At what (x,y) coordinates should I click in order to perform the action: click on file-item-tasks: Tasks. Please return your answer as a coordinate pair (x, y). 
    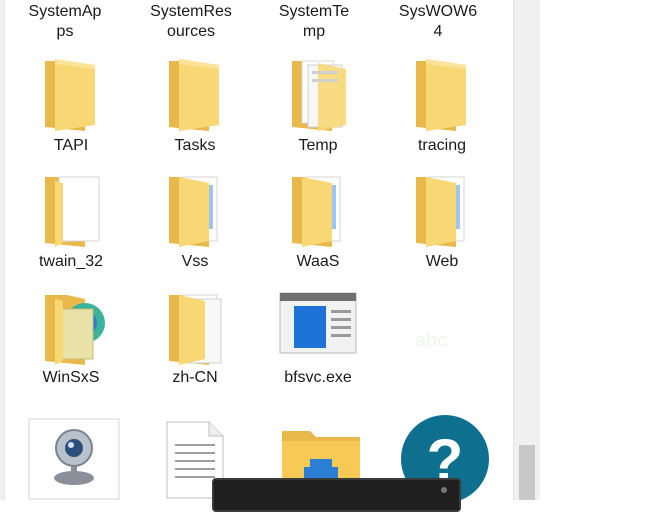
    Looking at the image, I should click on (195, 146).